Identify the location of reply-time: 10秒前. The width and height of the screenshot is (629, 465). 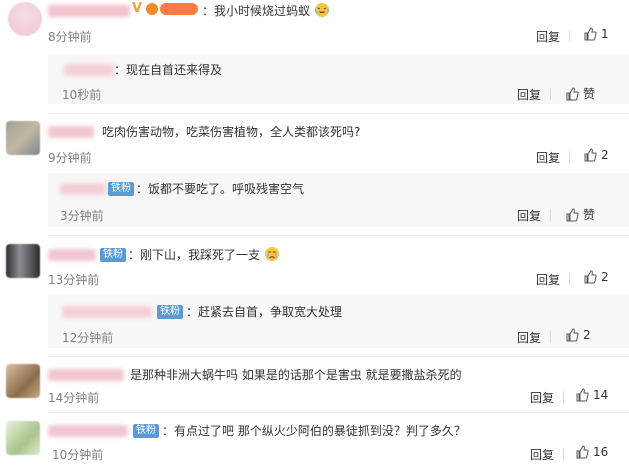
(82, 95).